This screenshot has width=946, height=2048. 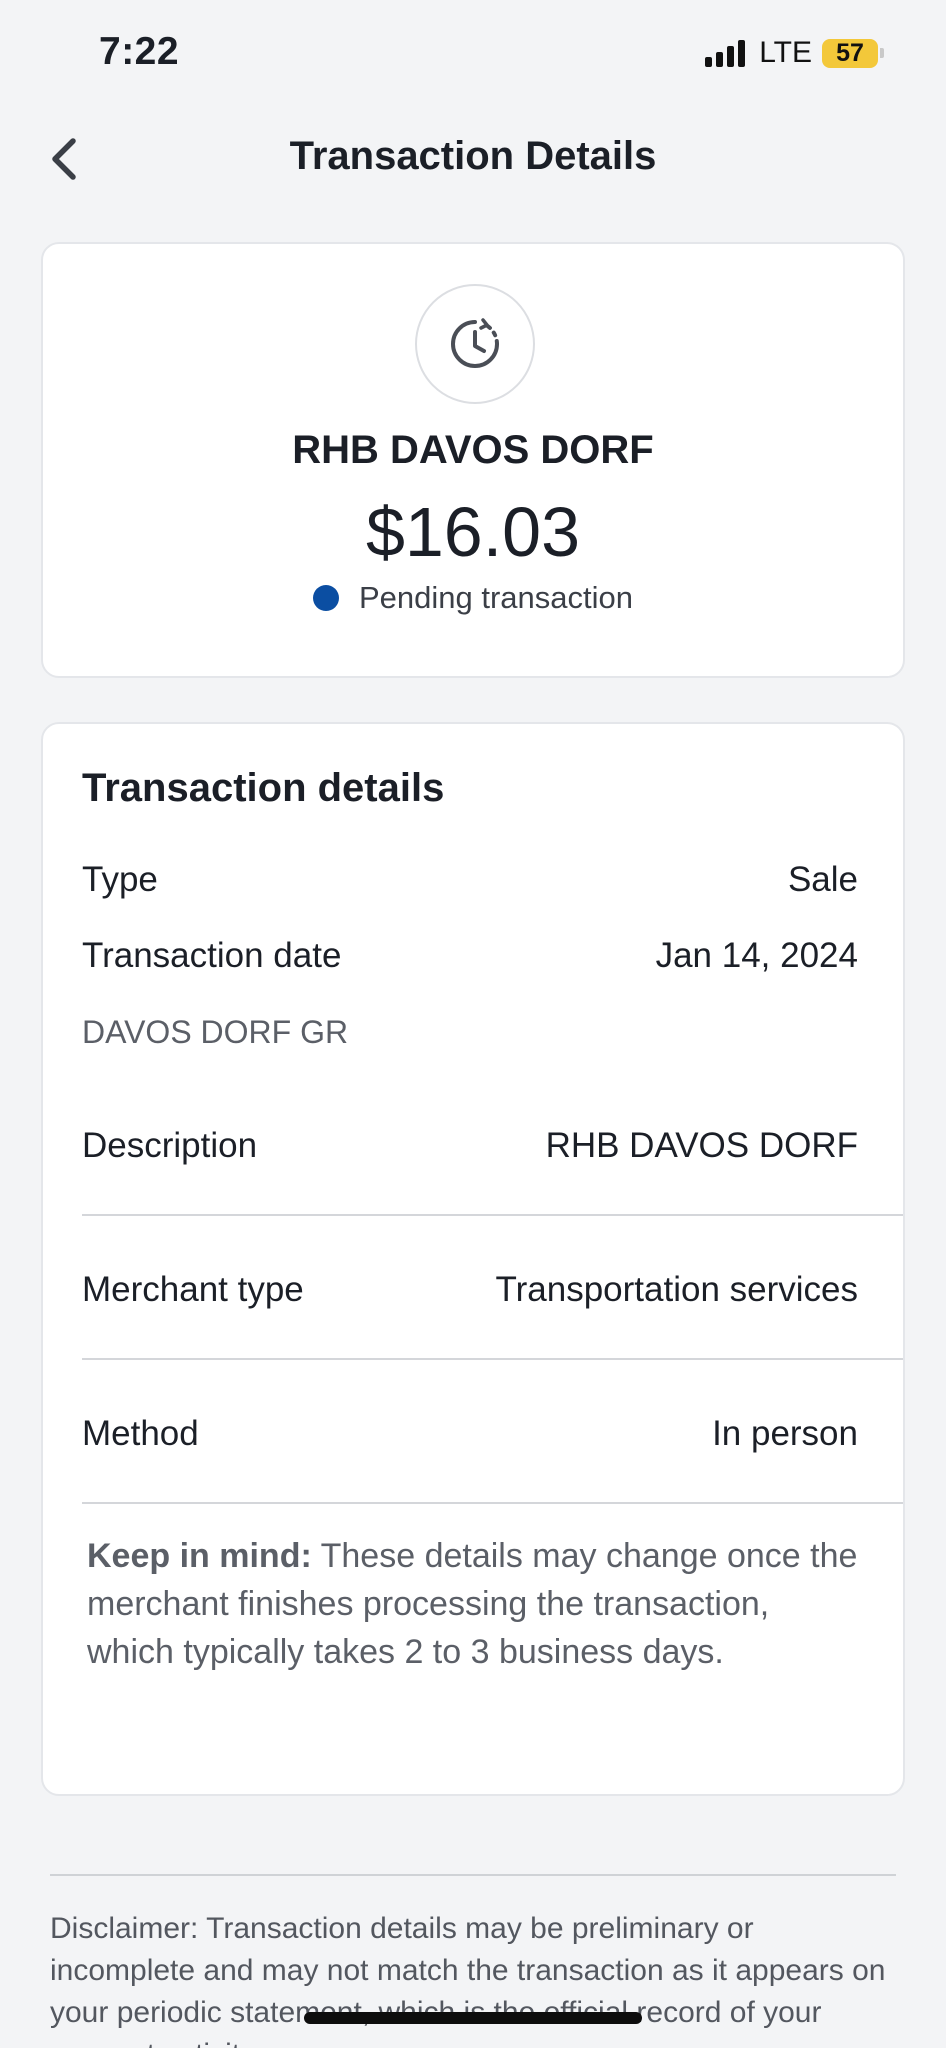 I want to click on network-type: LTE, so click(x=785, y=52).